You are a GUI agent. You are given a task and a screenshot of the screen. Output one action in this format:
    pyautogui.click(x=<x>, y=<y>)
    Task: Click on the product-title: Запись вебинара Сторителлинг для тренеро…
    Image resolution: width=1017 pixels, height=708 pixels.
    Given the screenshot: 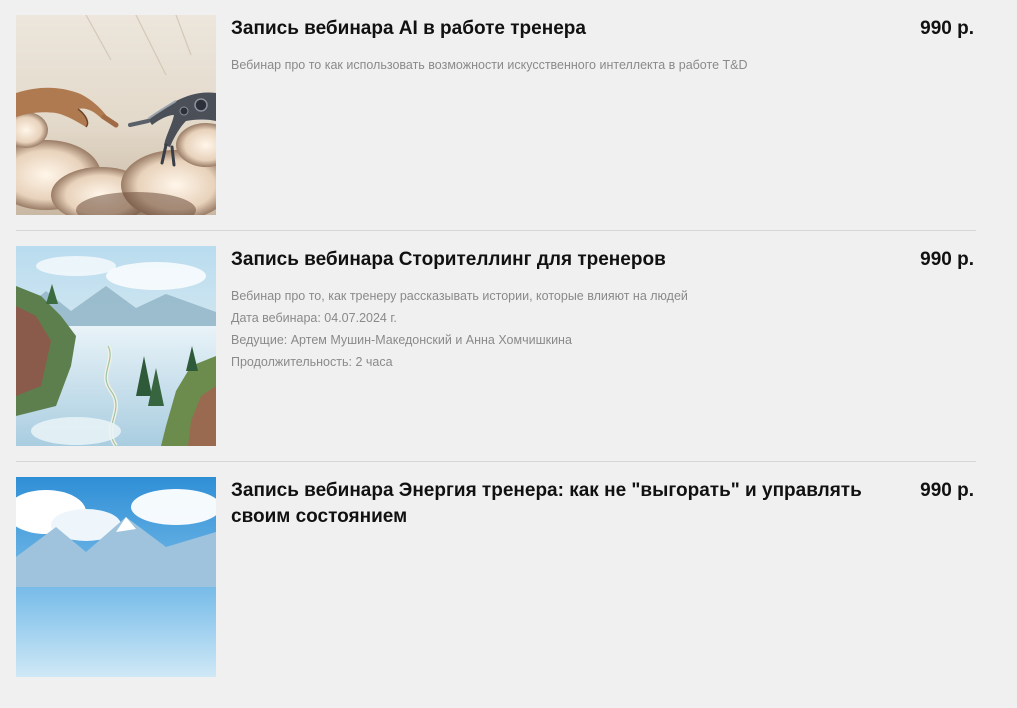 What is the action you would take?
    pyautogui.click(x=567, y=260)
    